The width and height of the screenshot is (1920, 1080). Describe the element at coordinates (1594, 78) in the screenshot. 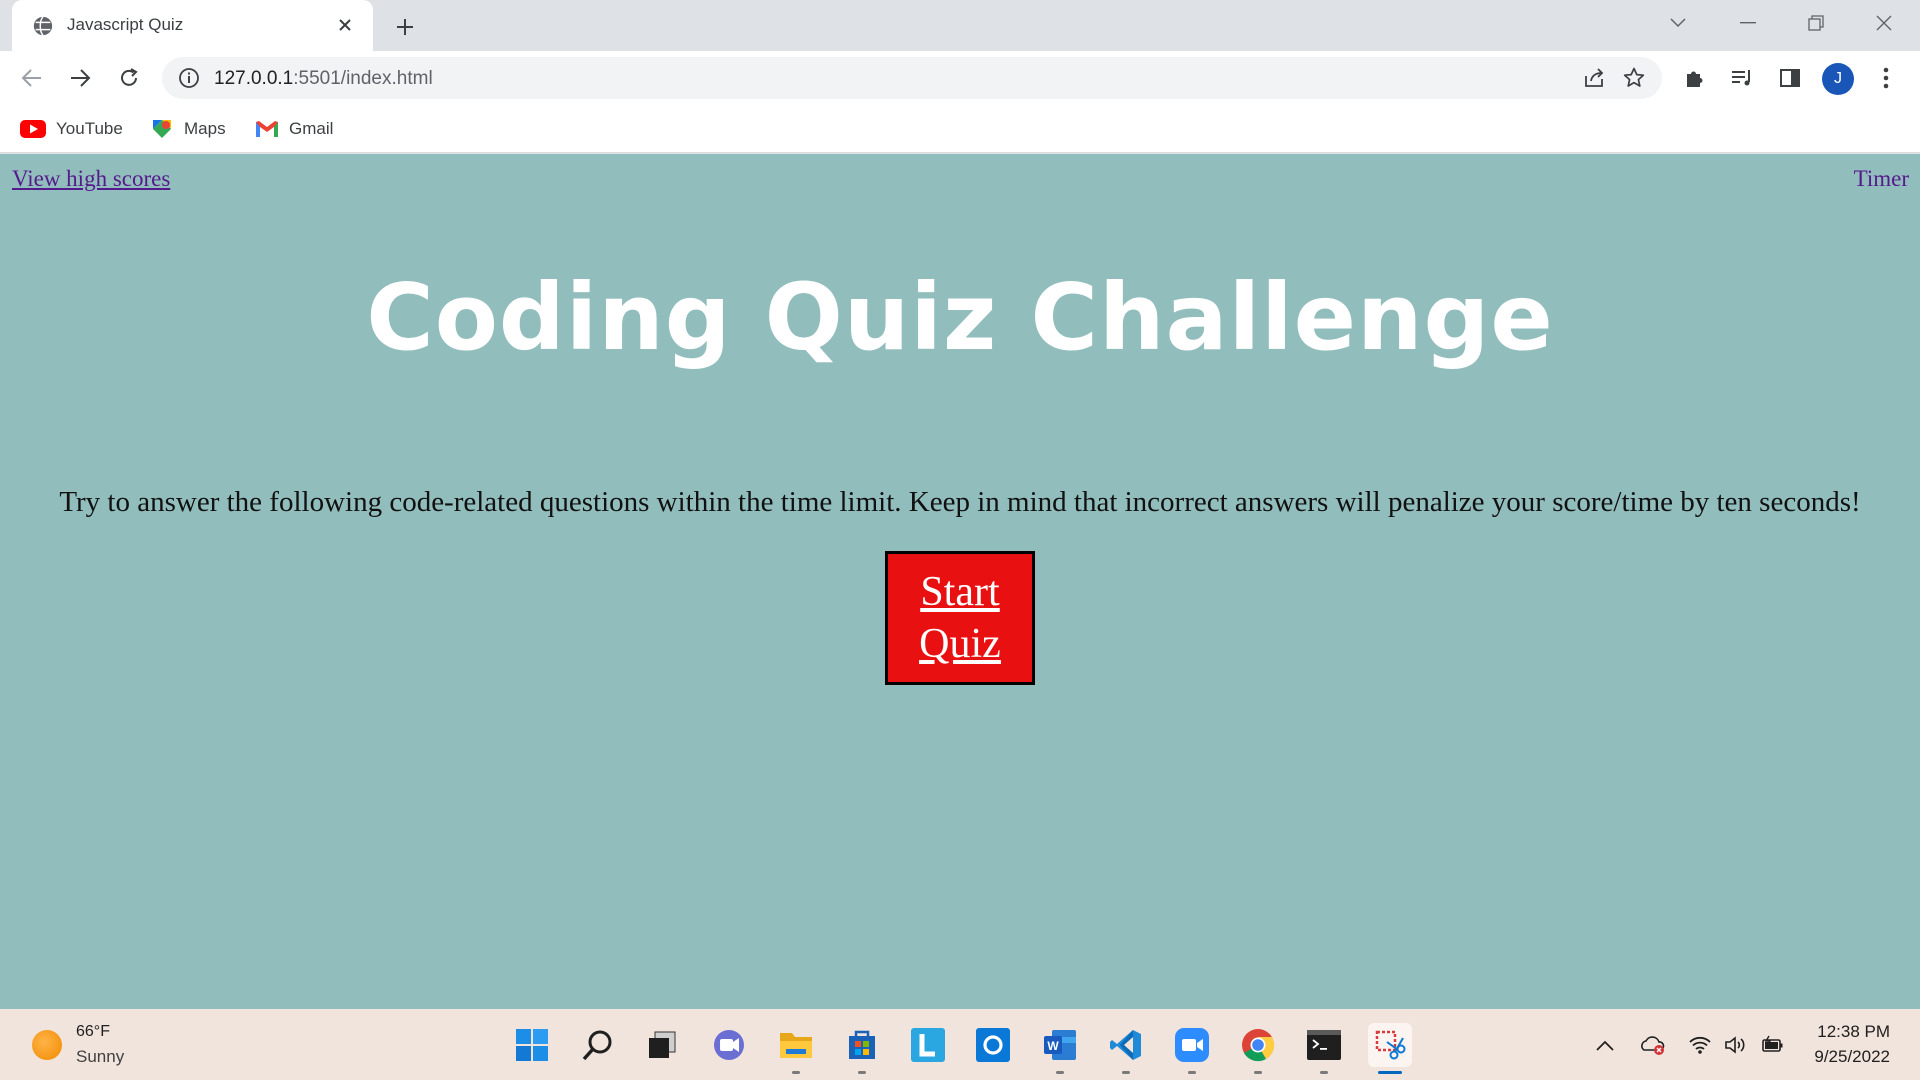

I see `share-icon` at that location.